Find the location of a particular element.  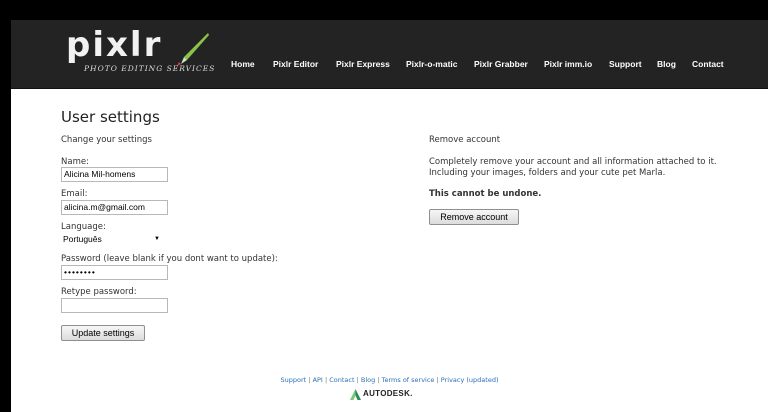

pixlr-logo: pixlr PHOTO EDITING SERVICES is located at coordinates (140, 51).